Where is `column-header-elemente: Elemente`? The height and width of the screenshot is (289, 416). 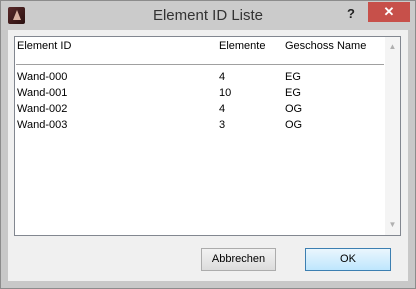 column-header-elemente: Elemente is located at coordinates (242, 46).